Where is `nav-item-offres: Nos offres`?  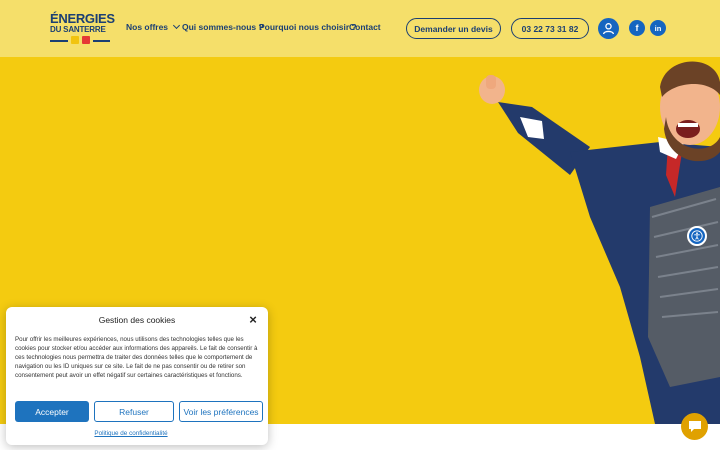 nav-item-offres: Nos offres is located at coordinates (153, 26).